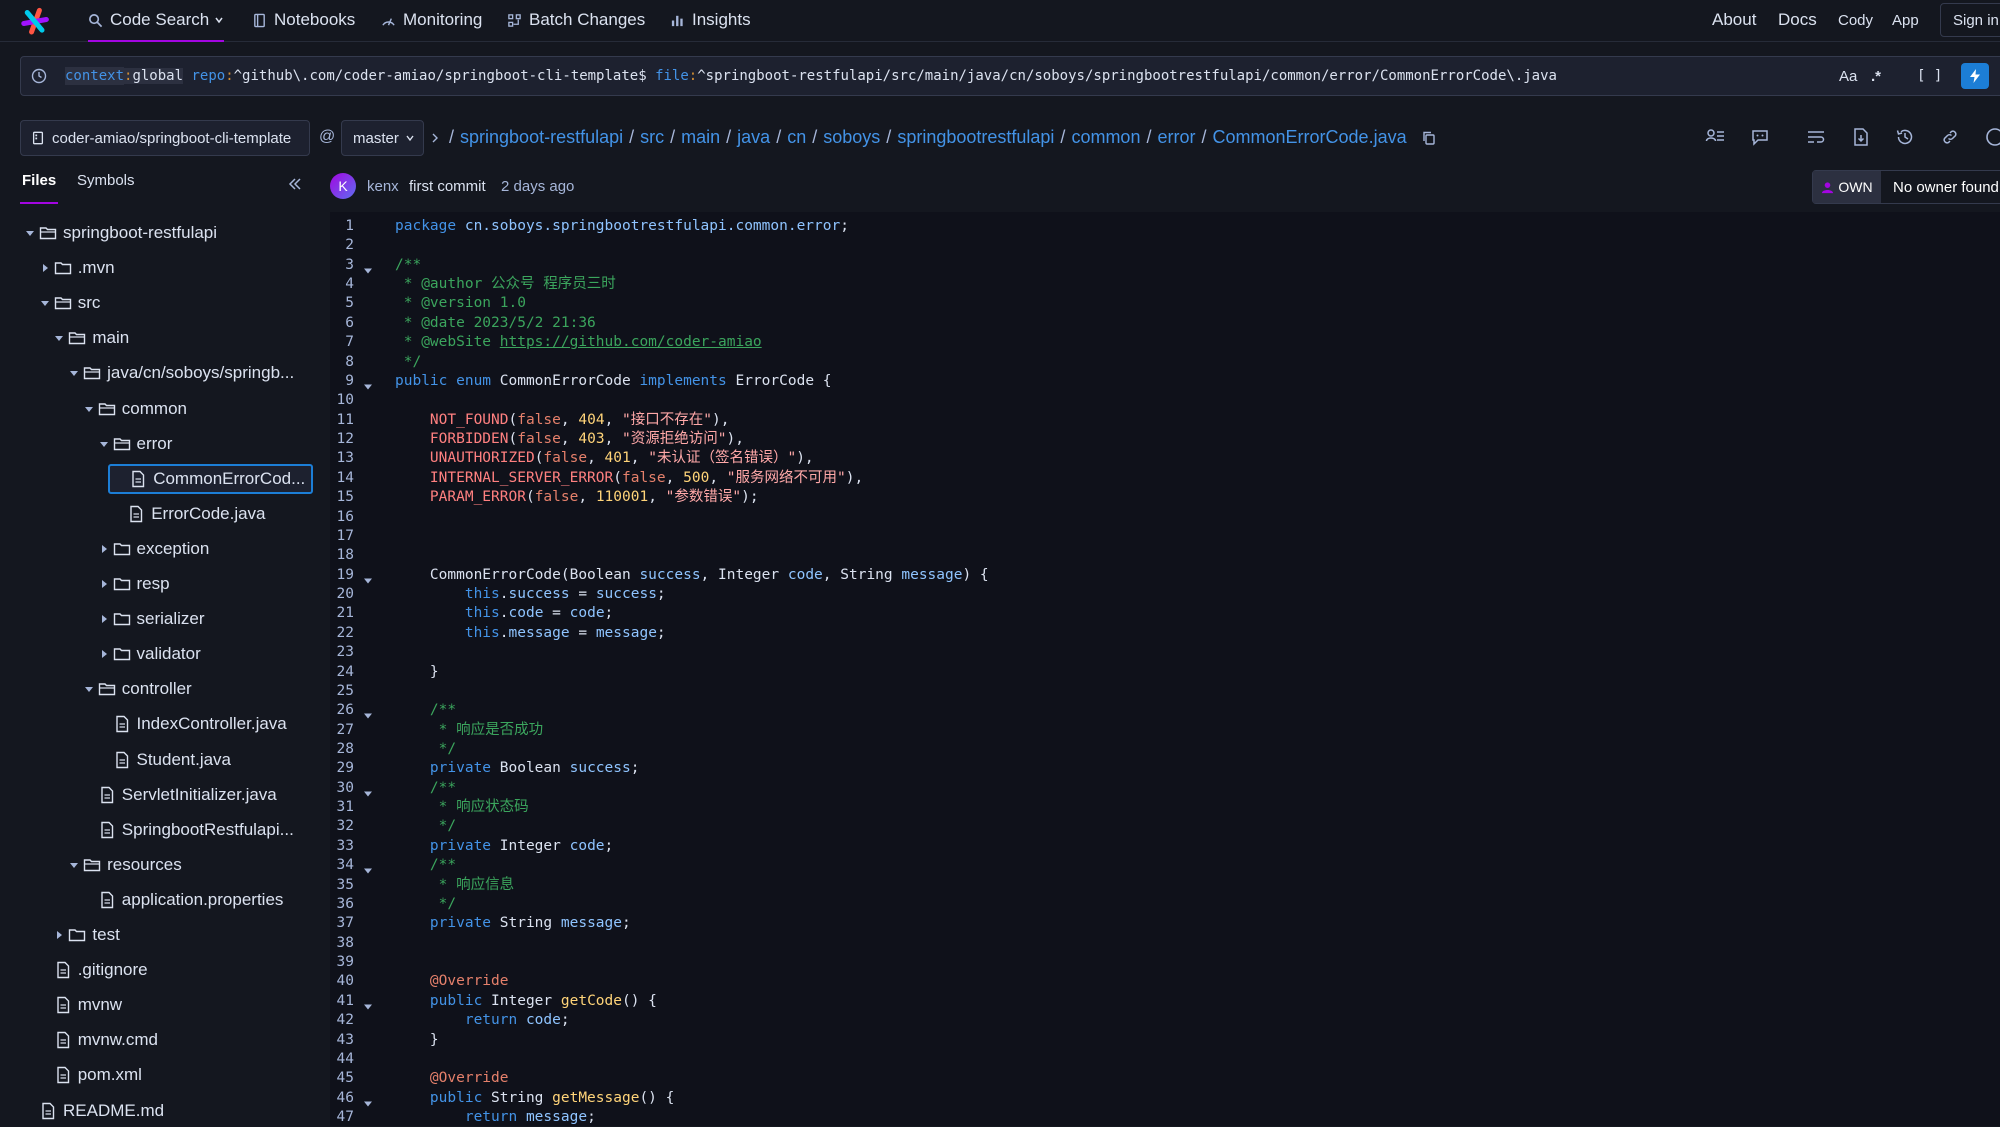 This screenshot has width=2000, height=1127. What do you see at coordinates (1165, 265) in the screenshot?
I see `code-line: 3 /**` at bounding box center [1165, 265].